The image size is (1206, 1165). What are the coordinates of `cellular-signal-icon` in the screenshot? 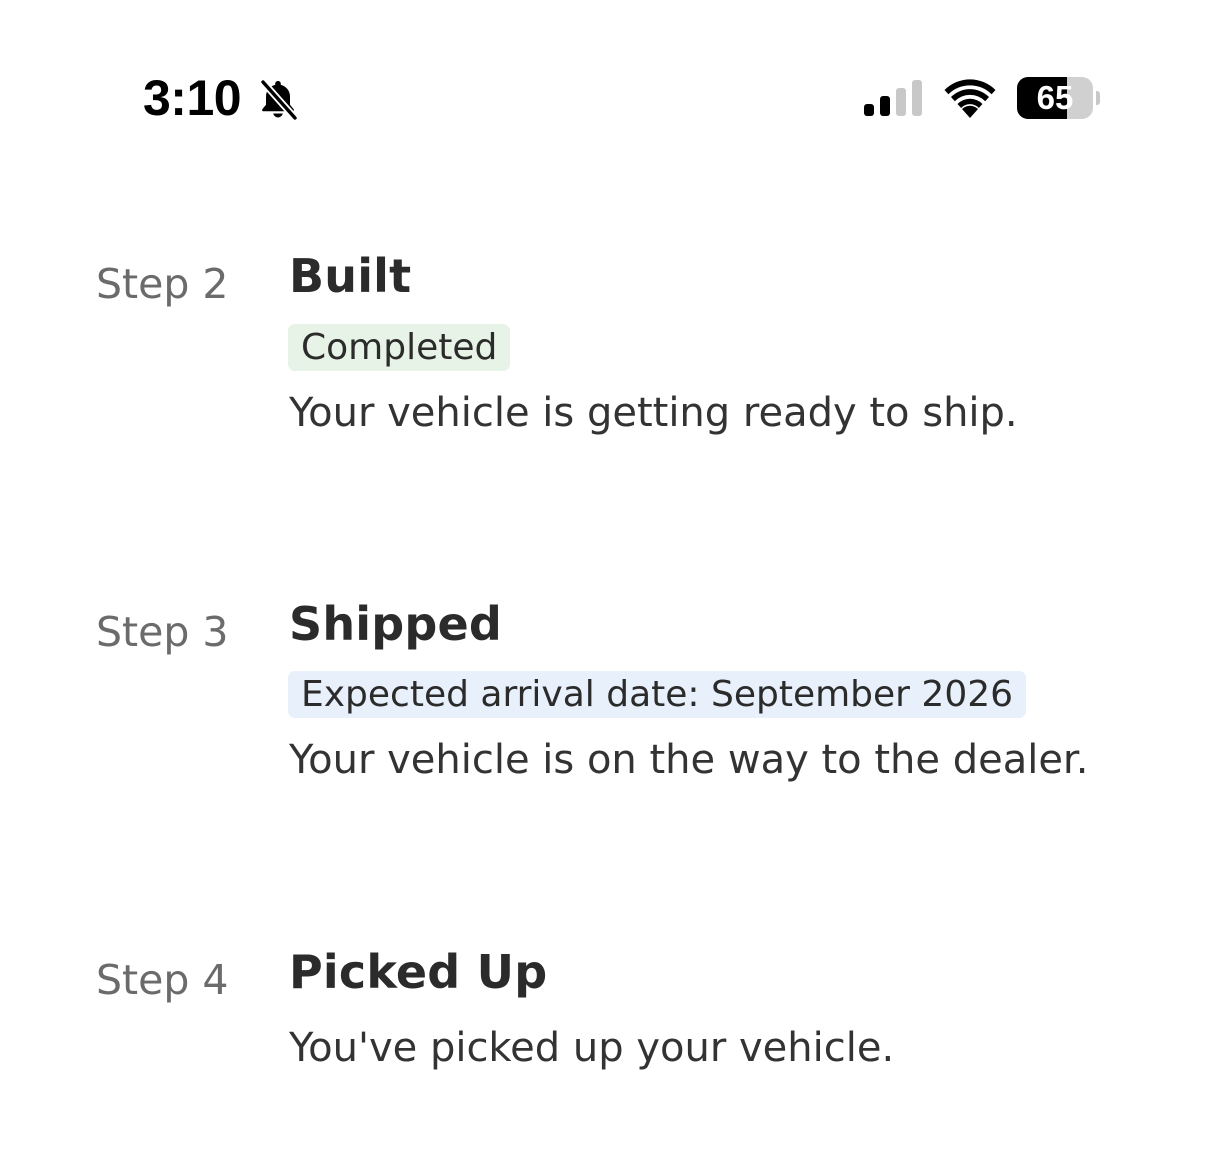 It's located at (893, 98).